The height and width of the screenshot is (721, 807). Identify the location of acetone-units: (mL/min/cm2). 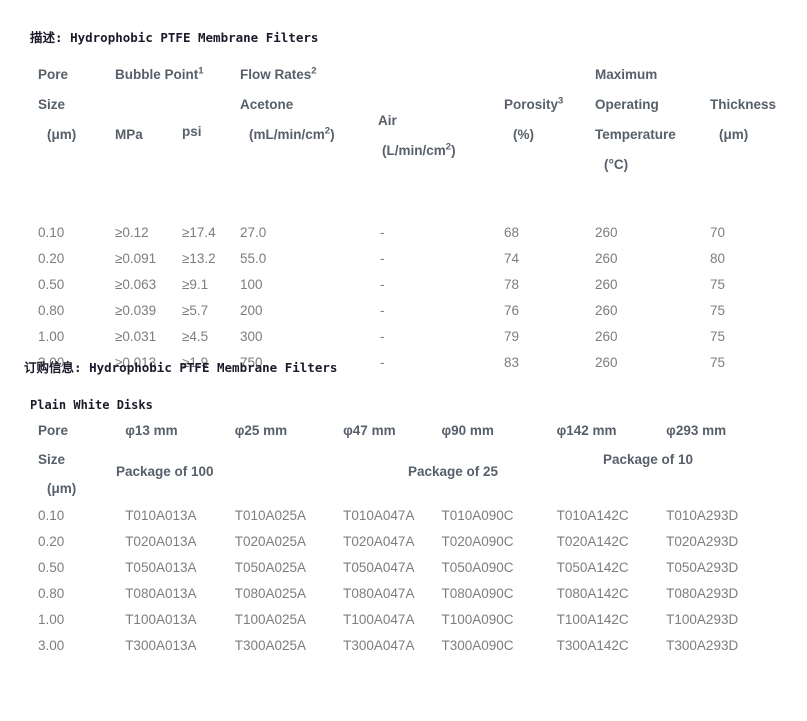
(372, 135).